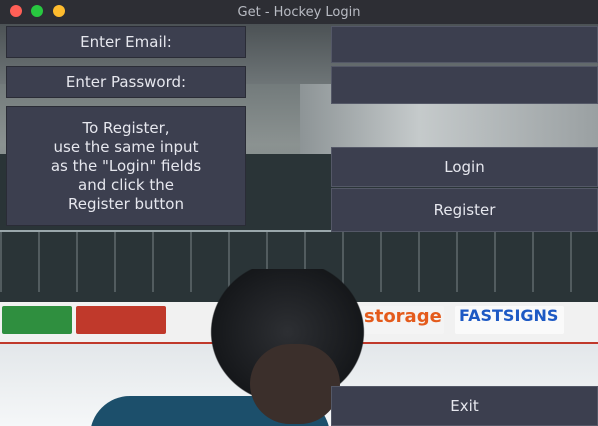 The height and width of the screenshot is (426, 598). What do you see at coordinates (37, 320) in the screenshot?
I see `rink-ad-green` at bounding box center [37, 320].